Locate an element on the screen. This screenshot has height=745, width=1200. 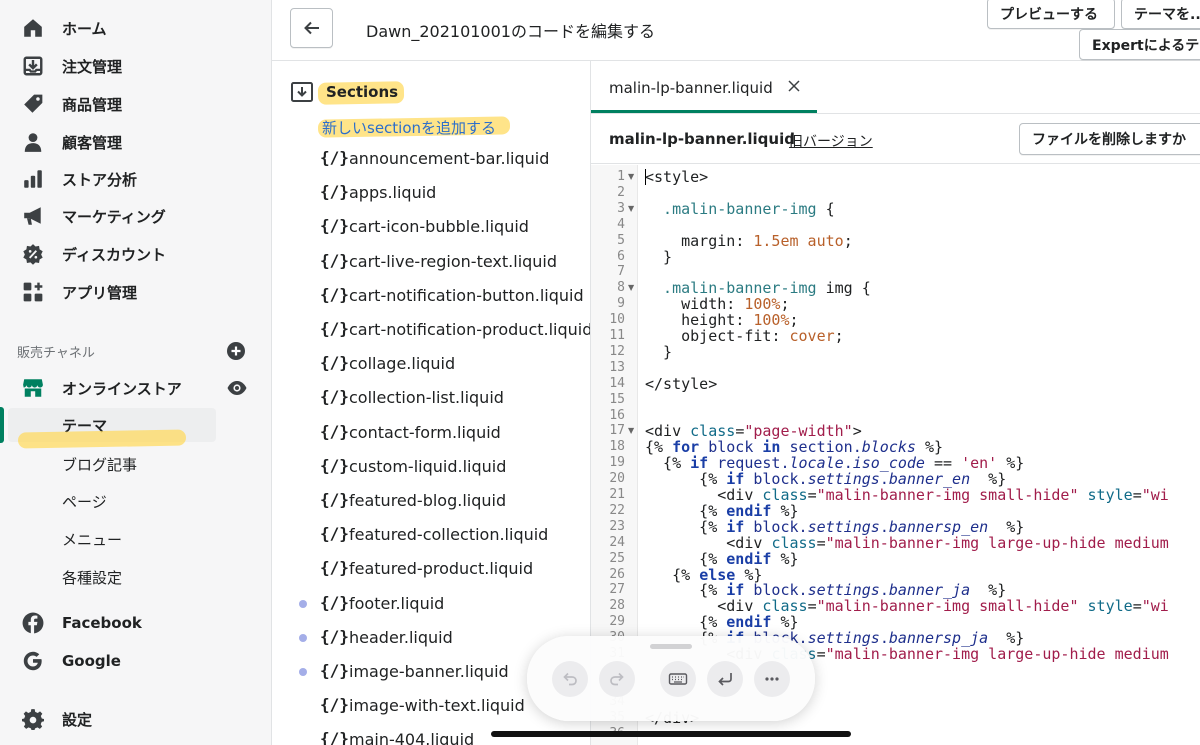
file-item: {/} custom-liquid.liquid is located at coordinates (431, 467).